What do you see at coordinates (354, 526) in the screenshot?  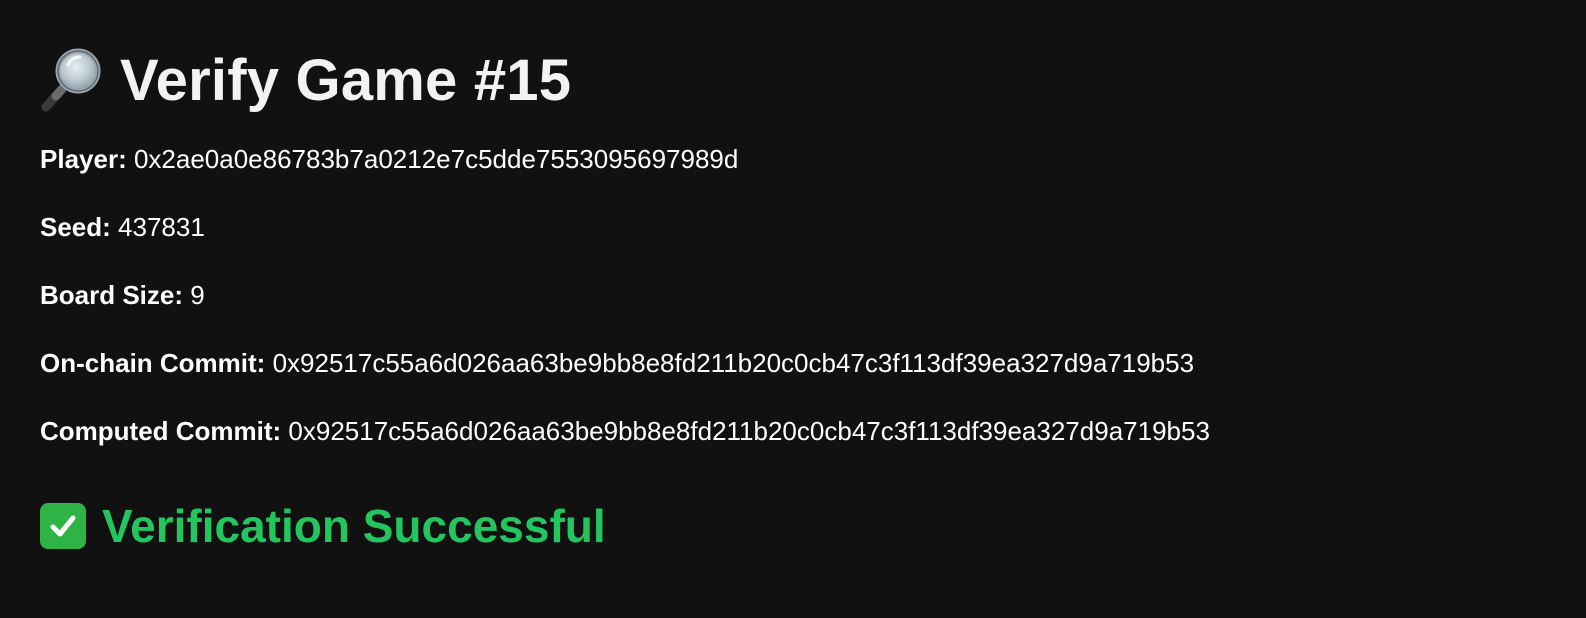 I see `verification-status-text: Verification Successful` at bounding box center [354, 526].